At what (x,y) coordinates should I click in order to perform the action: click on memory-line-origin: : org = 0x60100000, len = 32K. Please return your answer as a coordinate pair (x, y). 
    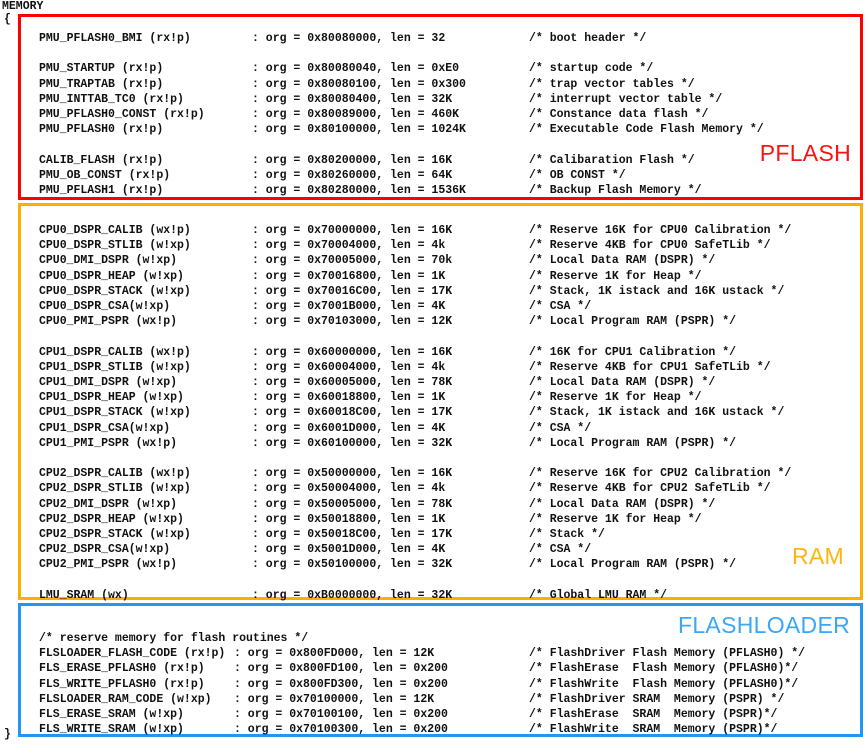
    Looking at the image, I should click on (352, 443).